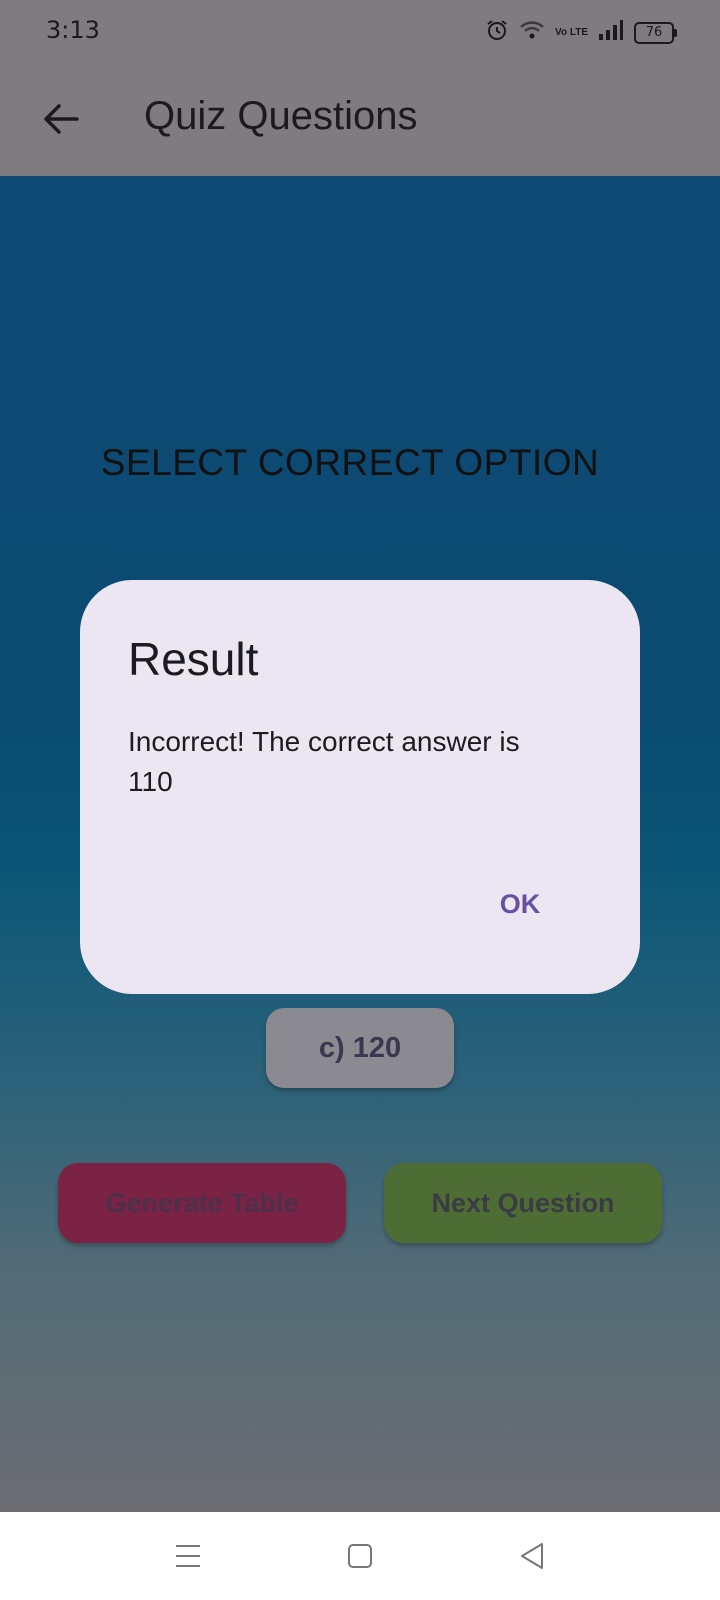 The image size is (720, 1600). Describe the element at coordinates (281, 116) in the screenshot. I see `page-title: Quiz Questions` at that location.